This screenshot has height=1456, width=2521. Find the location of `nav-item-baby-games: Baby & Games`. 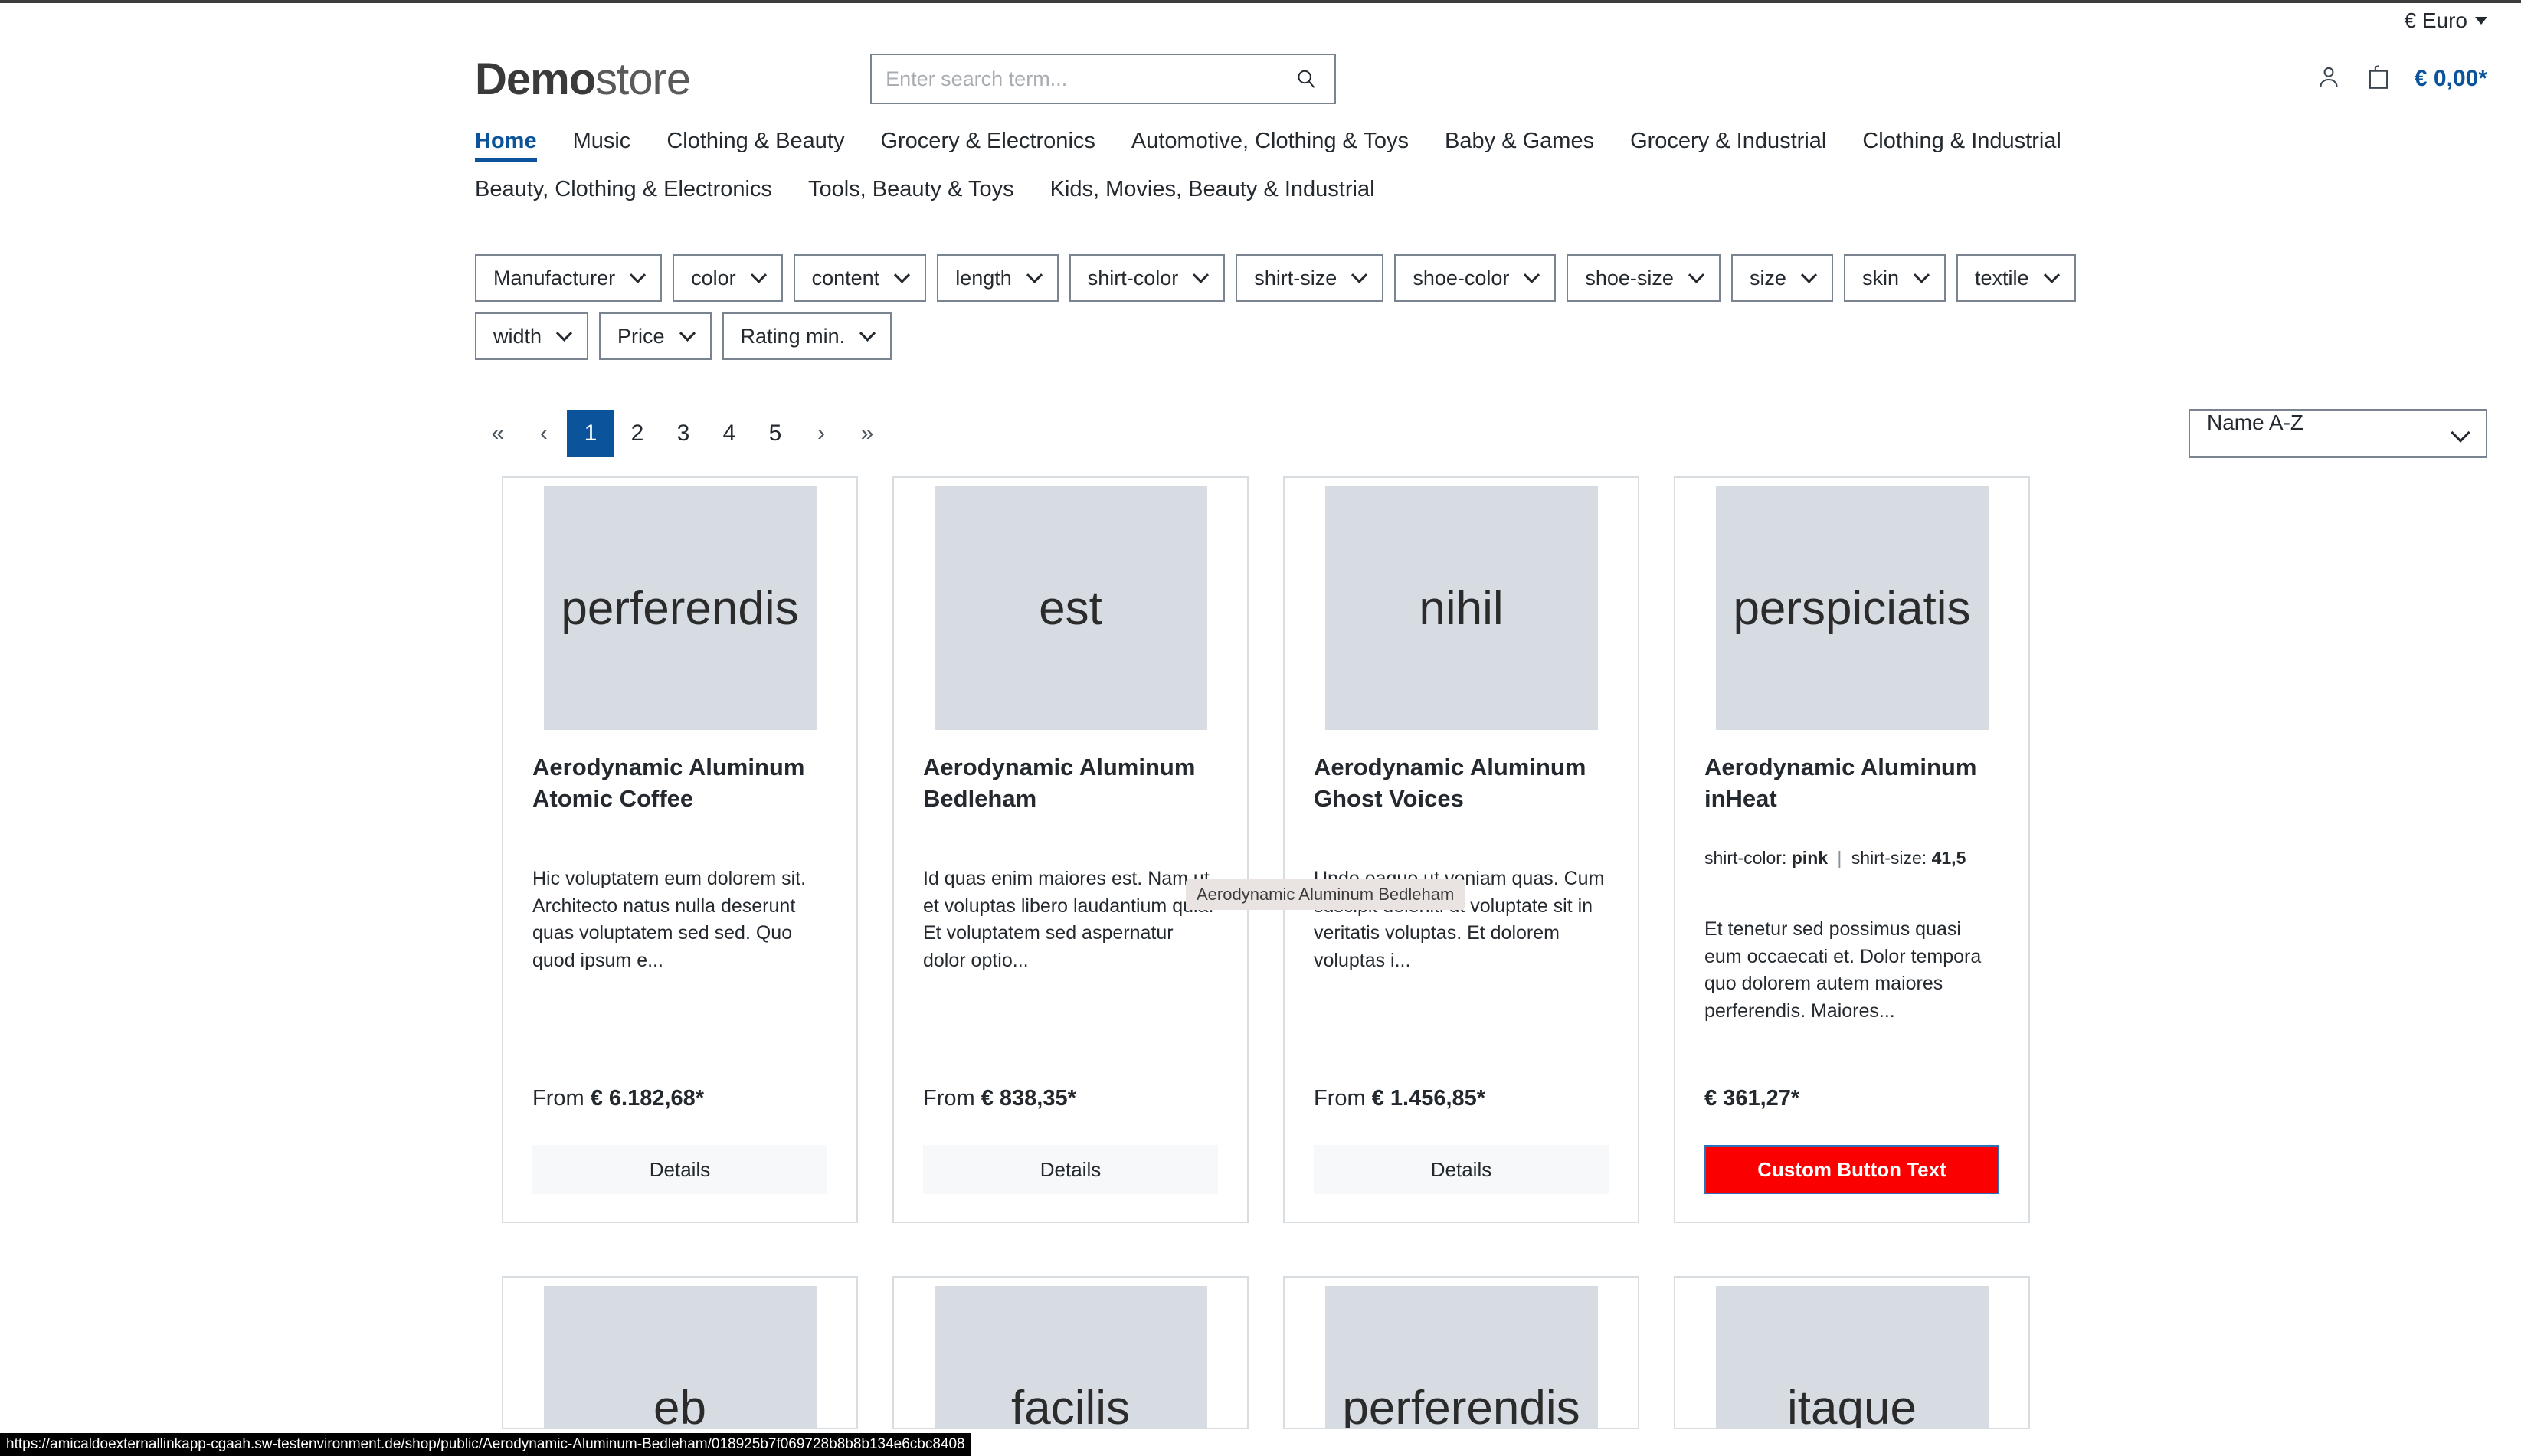

nav-item-baby-games: Baby & Games is located at coordinates (1519, 145).